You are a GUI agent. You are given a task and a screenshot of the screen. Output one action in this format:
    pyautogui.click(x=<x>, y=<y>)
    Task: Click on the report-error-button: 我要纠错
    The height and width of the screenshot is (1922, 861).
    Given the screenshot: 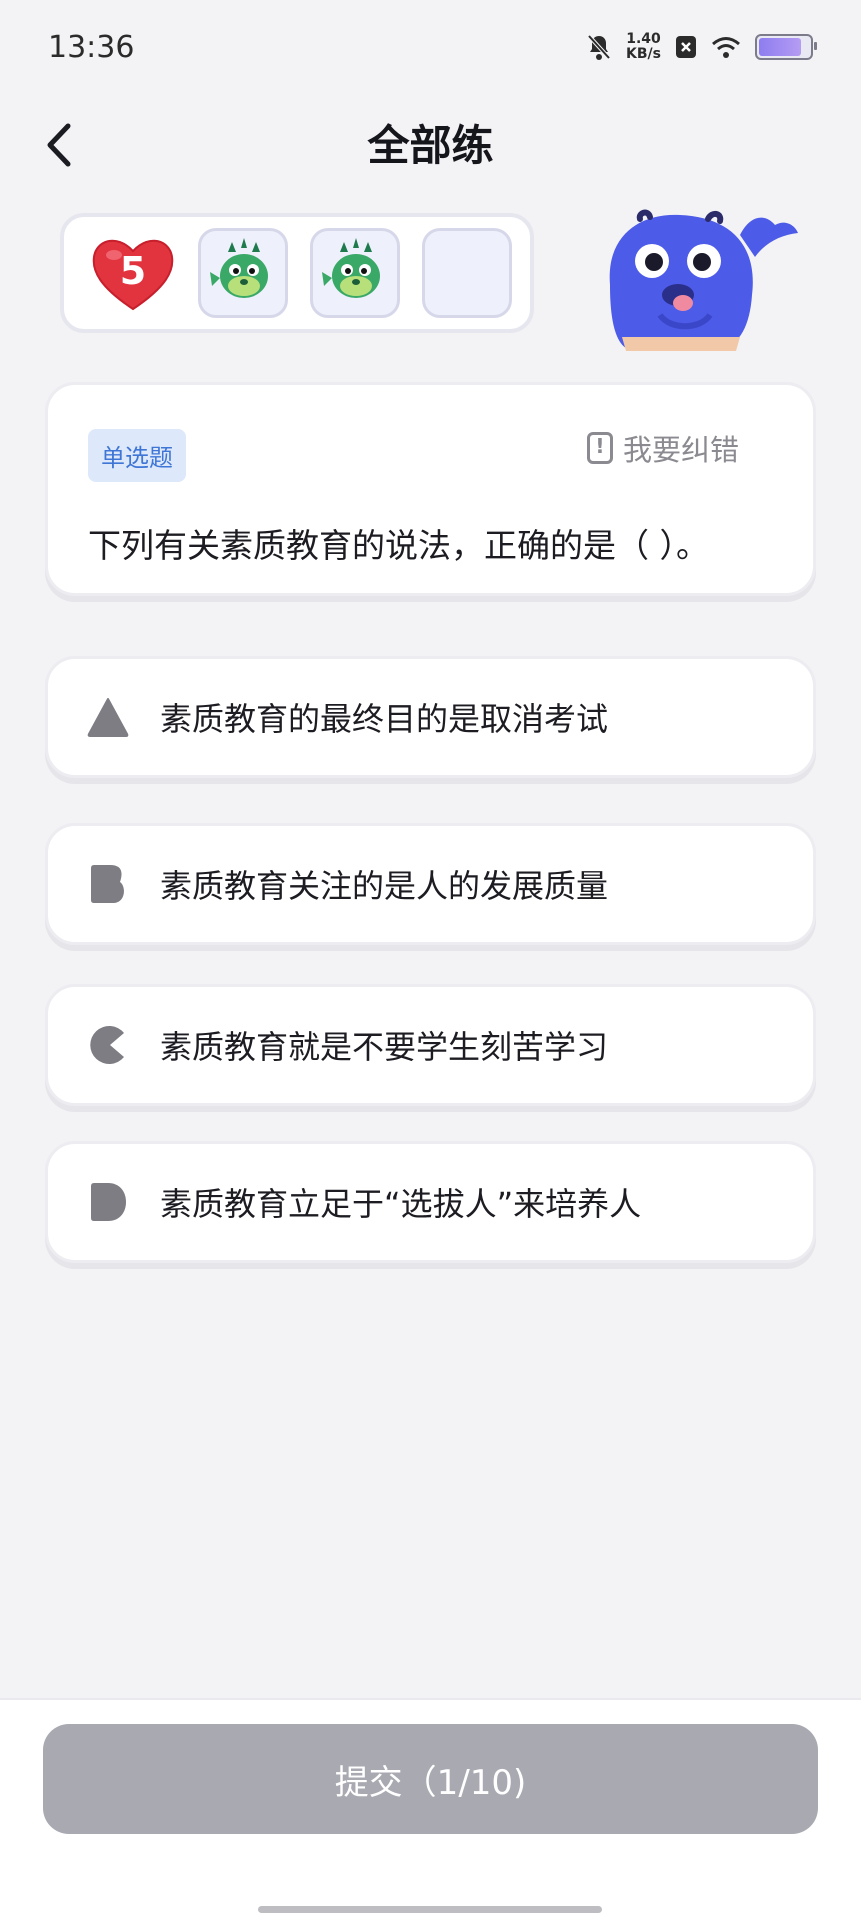 What is the action you would take?
    pyautogui.click(x=662, y=448)
    